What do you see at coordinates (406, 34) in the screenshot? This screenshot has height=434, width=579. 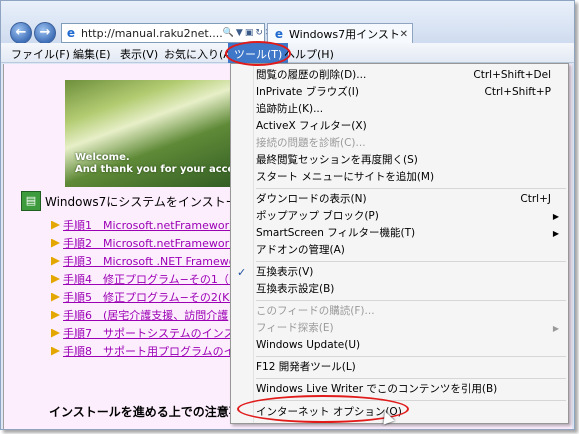 I see `tab-close-icon: ✕` at bounding box center [406, 34].